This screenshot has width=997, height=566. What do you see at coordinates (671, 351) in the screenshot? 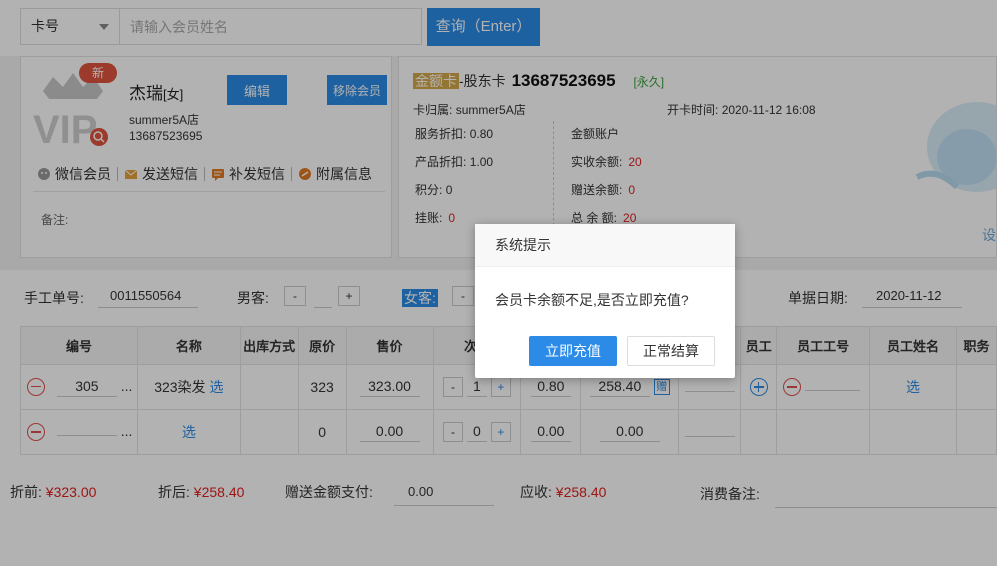
I see `normal-checkout-button: 正常结算` at bounding box center [671, 351].